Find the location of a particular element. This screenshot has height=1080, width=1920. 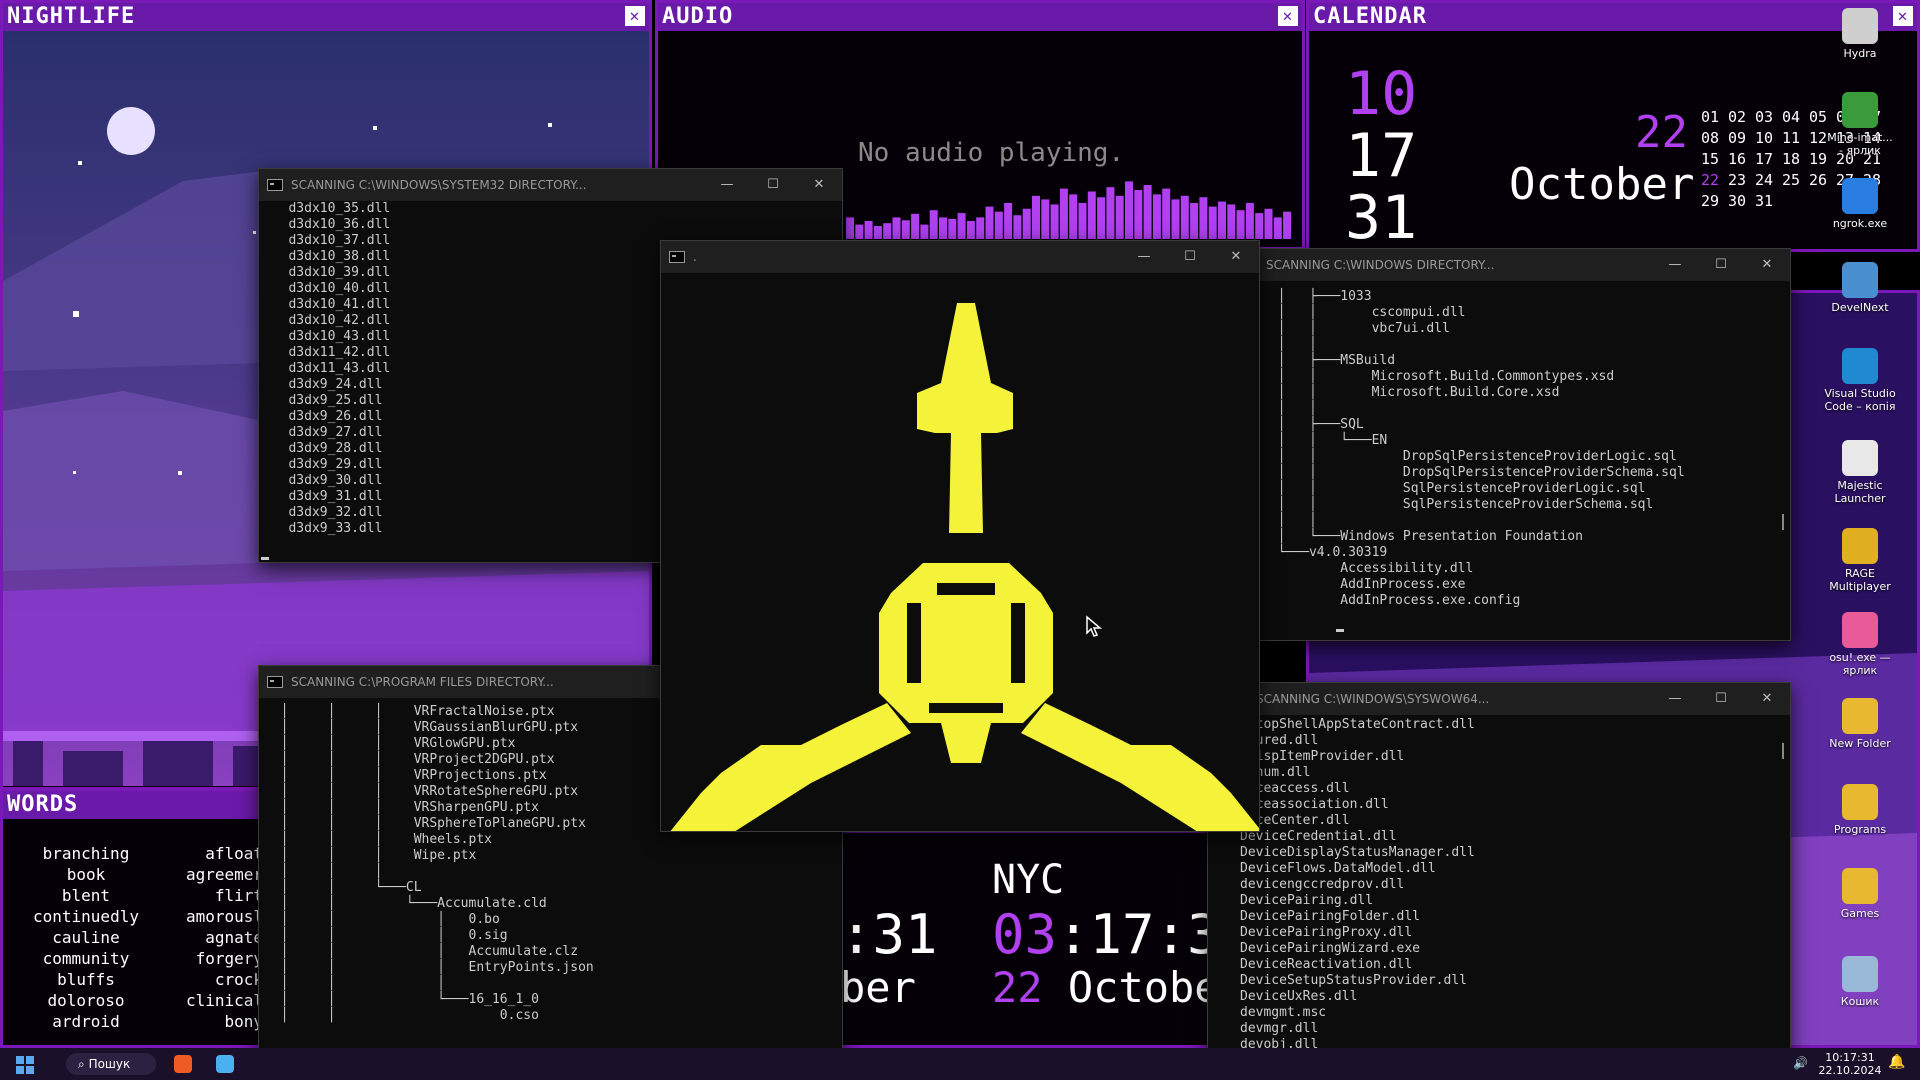

calendar-day: 22 is located at coordinates (1661, 132).